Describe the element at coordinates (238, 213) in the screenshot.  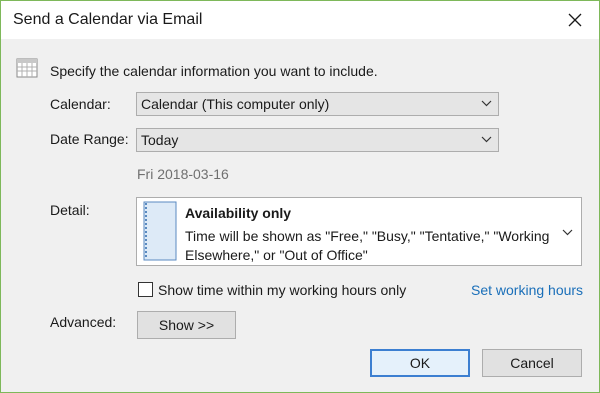
I see `detail-title: Availability only` at that location.